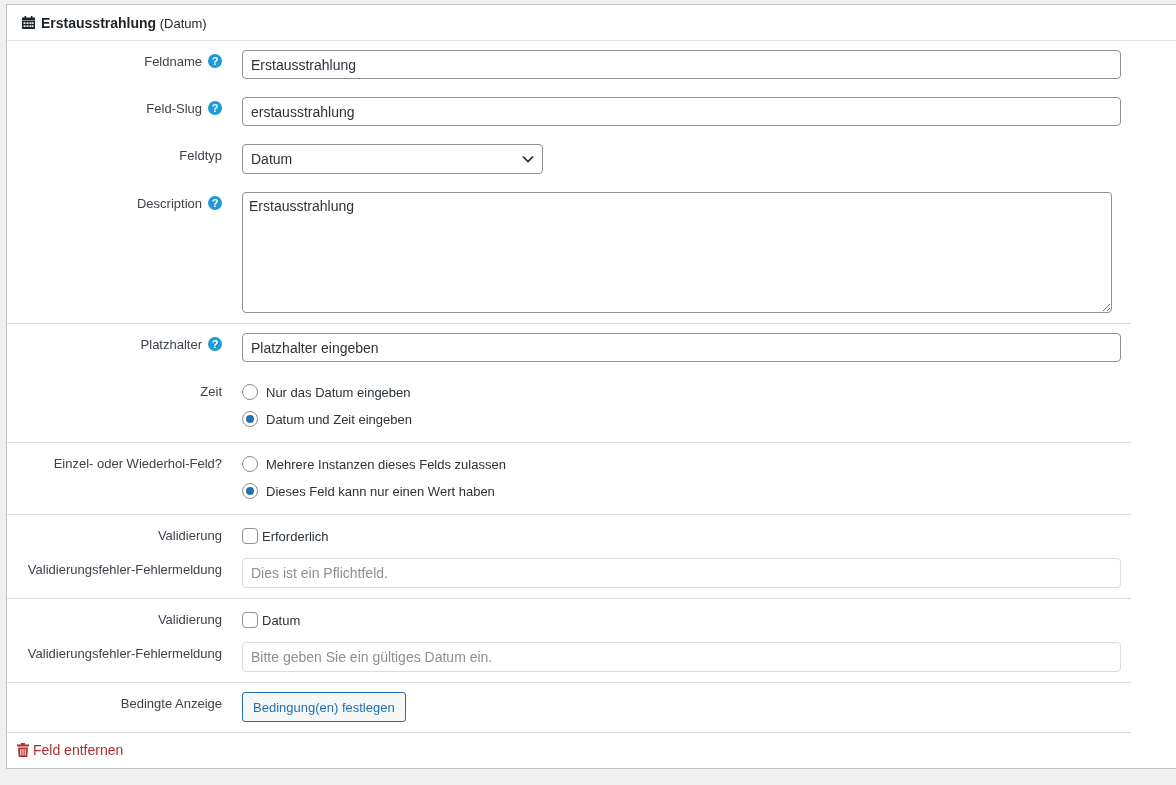  Describe the element at coordinates (23, 750) in the screenshot. I see `trash-icon` at that location.